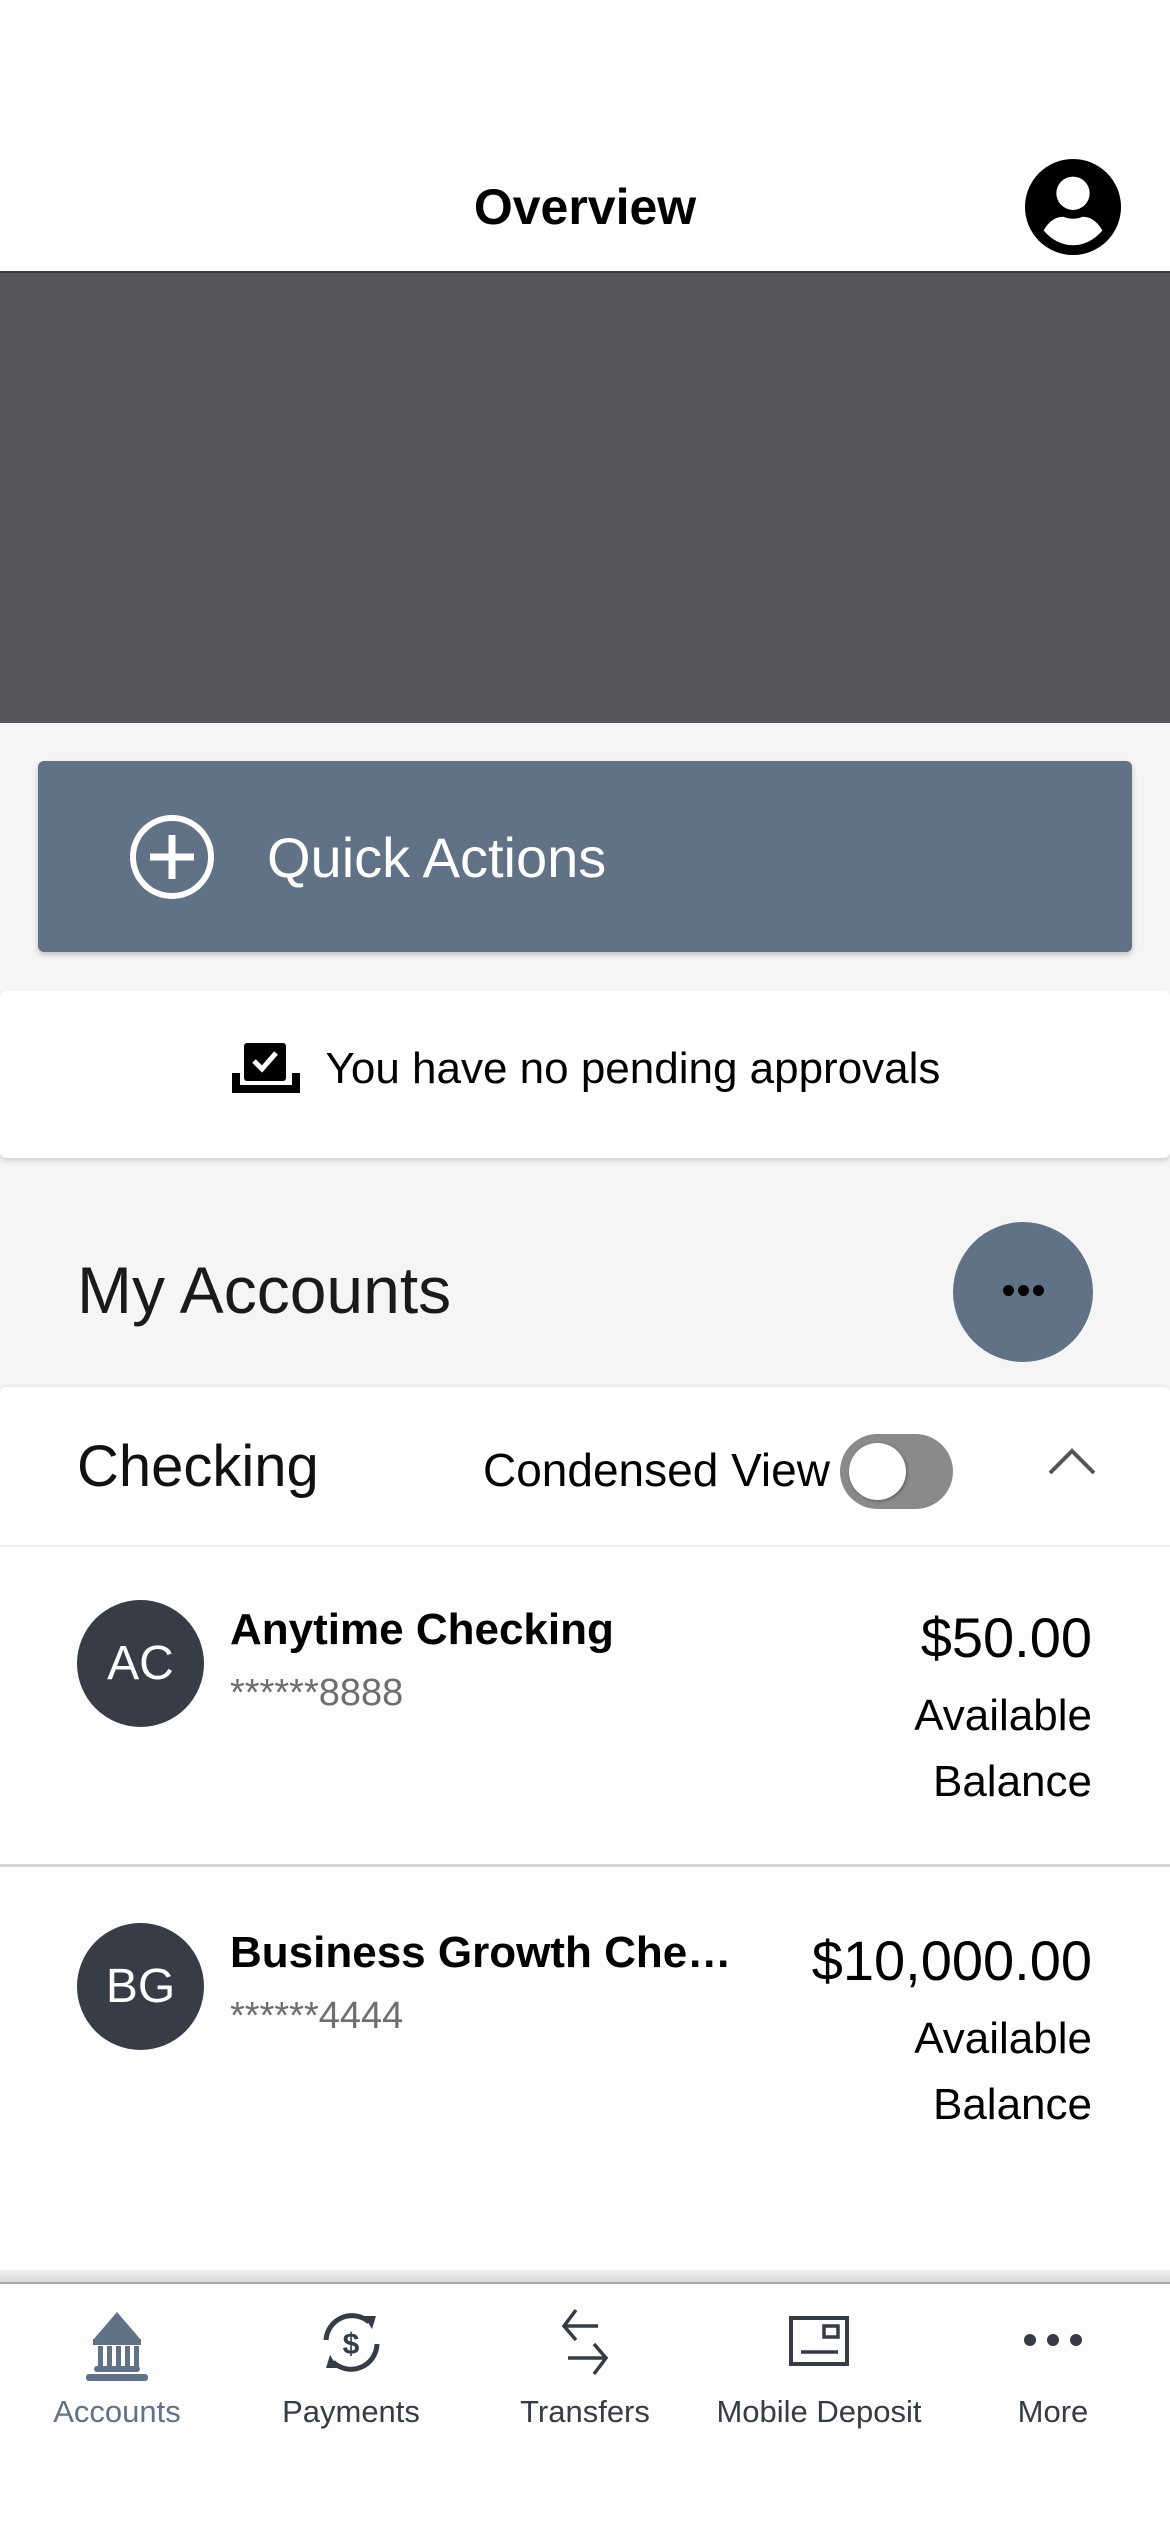 The image size is (1170, 2532). What do you see at coordinates (1053, 2411) in the screenshot?
I see `tab-label: More` at bounding box center [1053, 2411].